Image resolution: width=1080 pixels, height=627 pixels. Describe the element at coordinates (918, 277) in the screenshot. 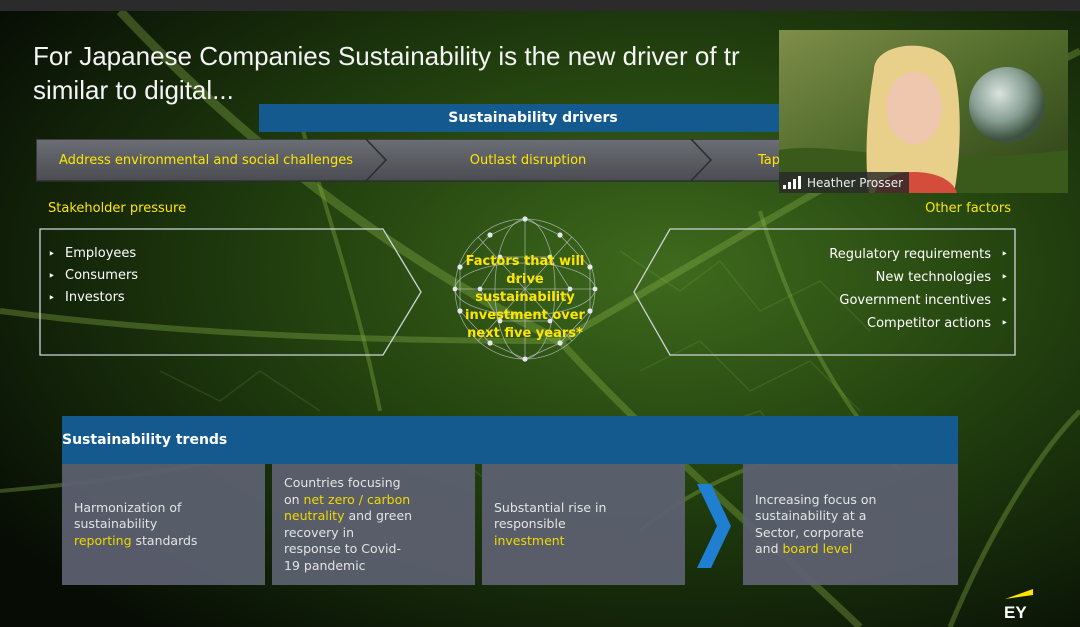

I see `list-item: New technologies` at that location.